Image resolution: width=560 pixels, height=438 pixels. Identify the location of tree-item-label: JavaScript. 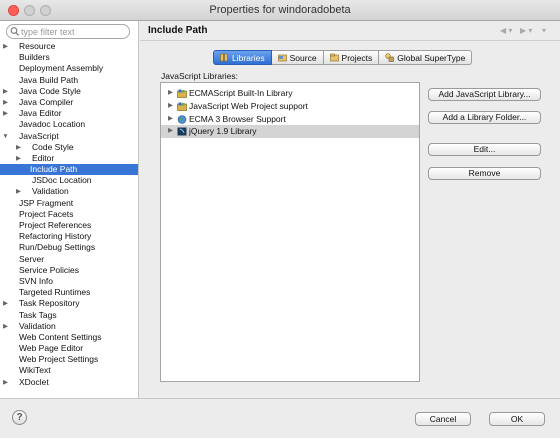
(39, 135).